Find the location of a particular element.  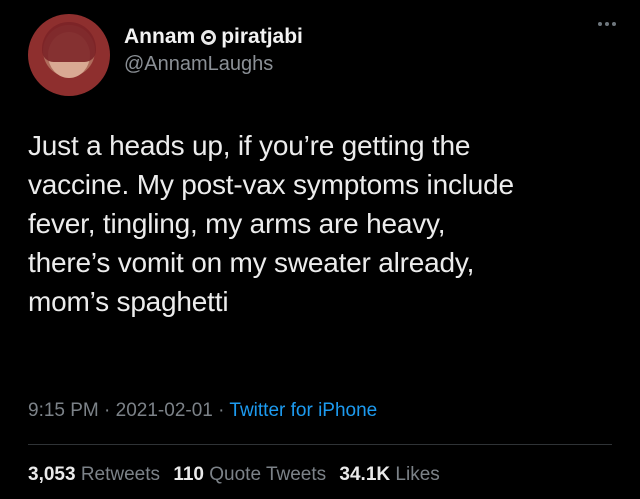

quote-tweets-stat: 110 Quote Tweets is located at coordinates (249, 474).